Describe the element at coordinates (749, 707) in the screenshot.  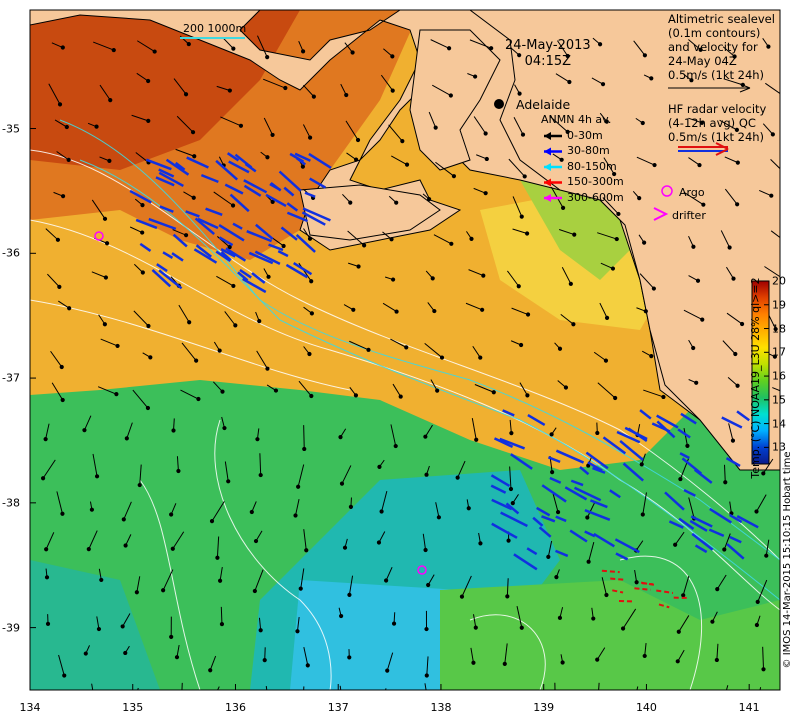
I see `x-tick-label: 141` at that location.